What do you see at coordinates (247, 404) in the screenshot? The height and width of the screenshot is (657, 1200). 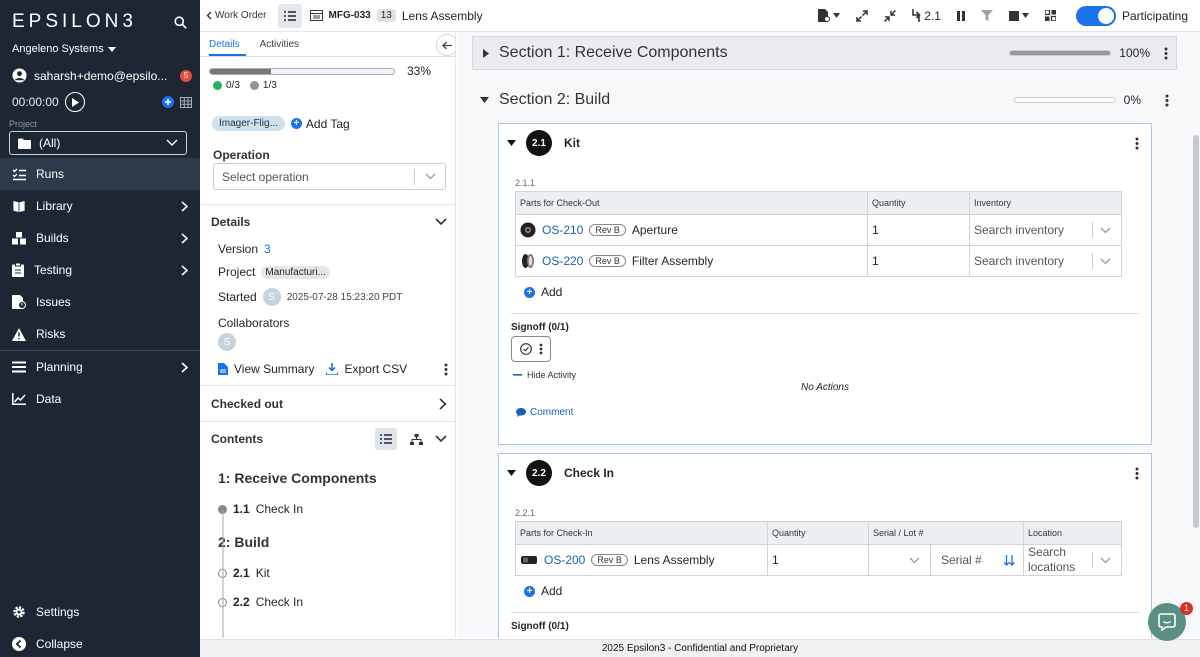 I see `checked-out-heading: Checked out` at bounding box center [247, 404].